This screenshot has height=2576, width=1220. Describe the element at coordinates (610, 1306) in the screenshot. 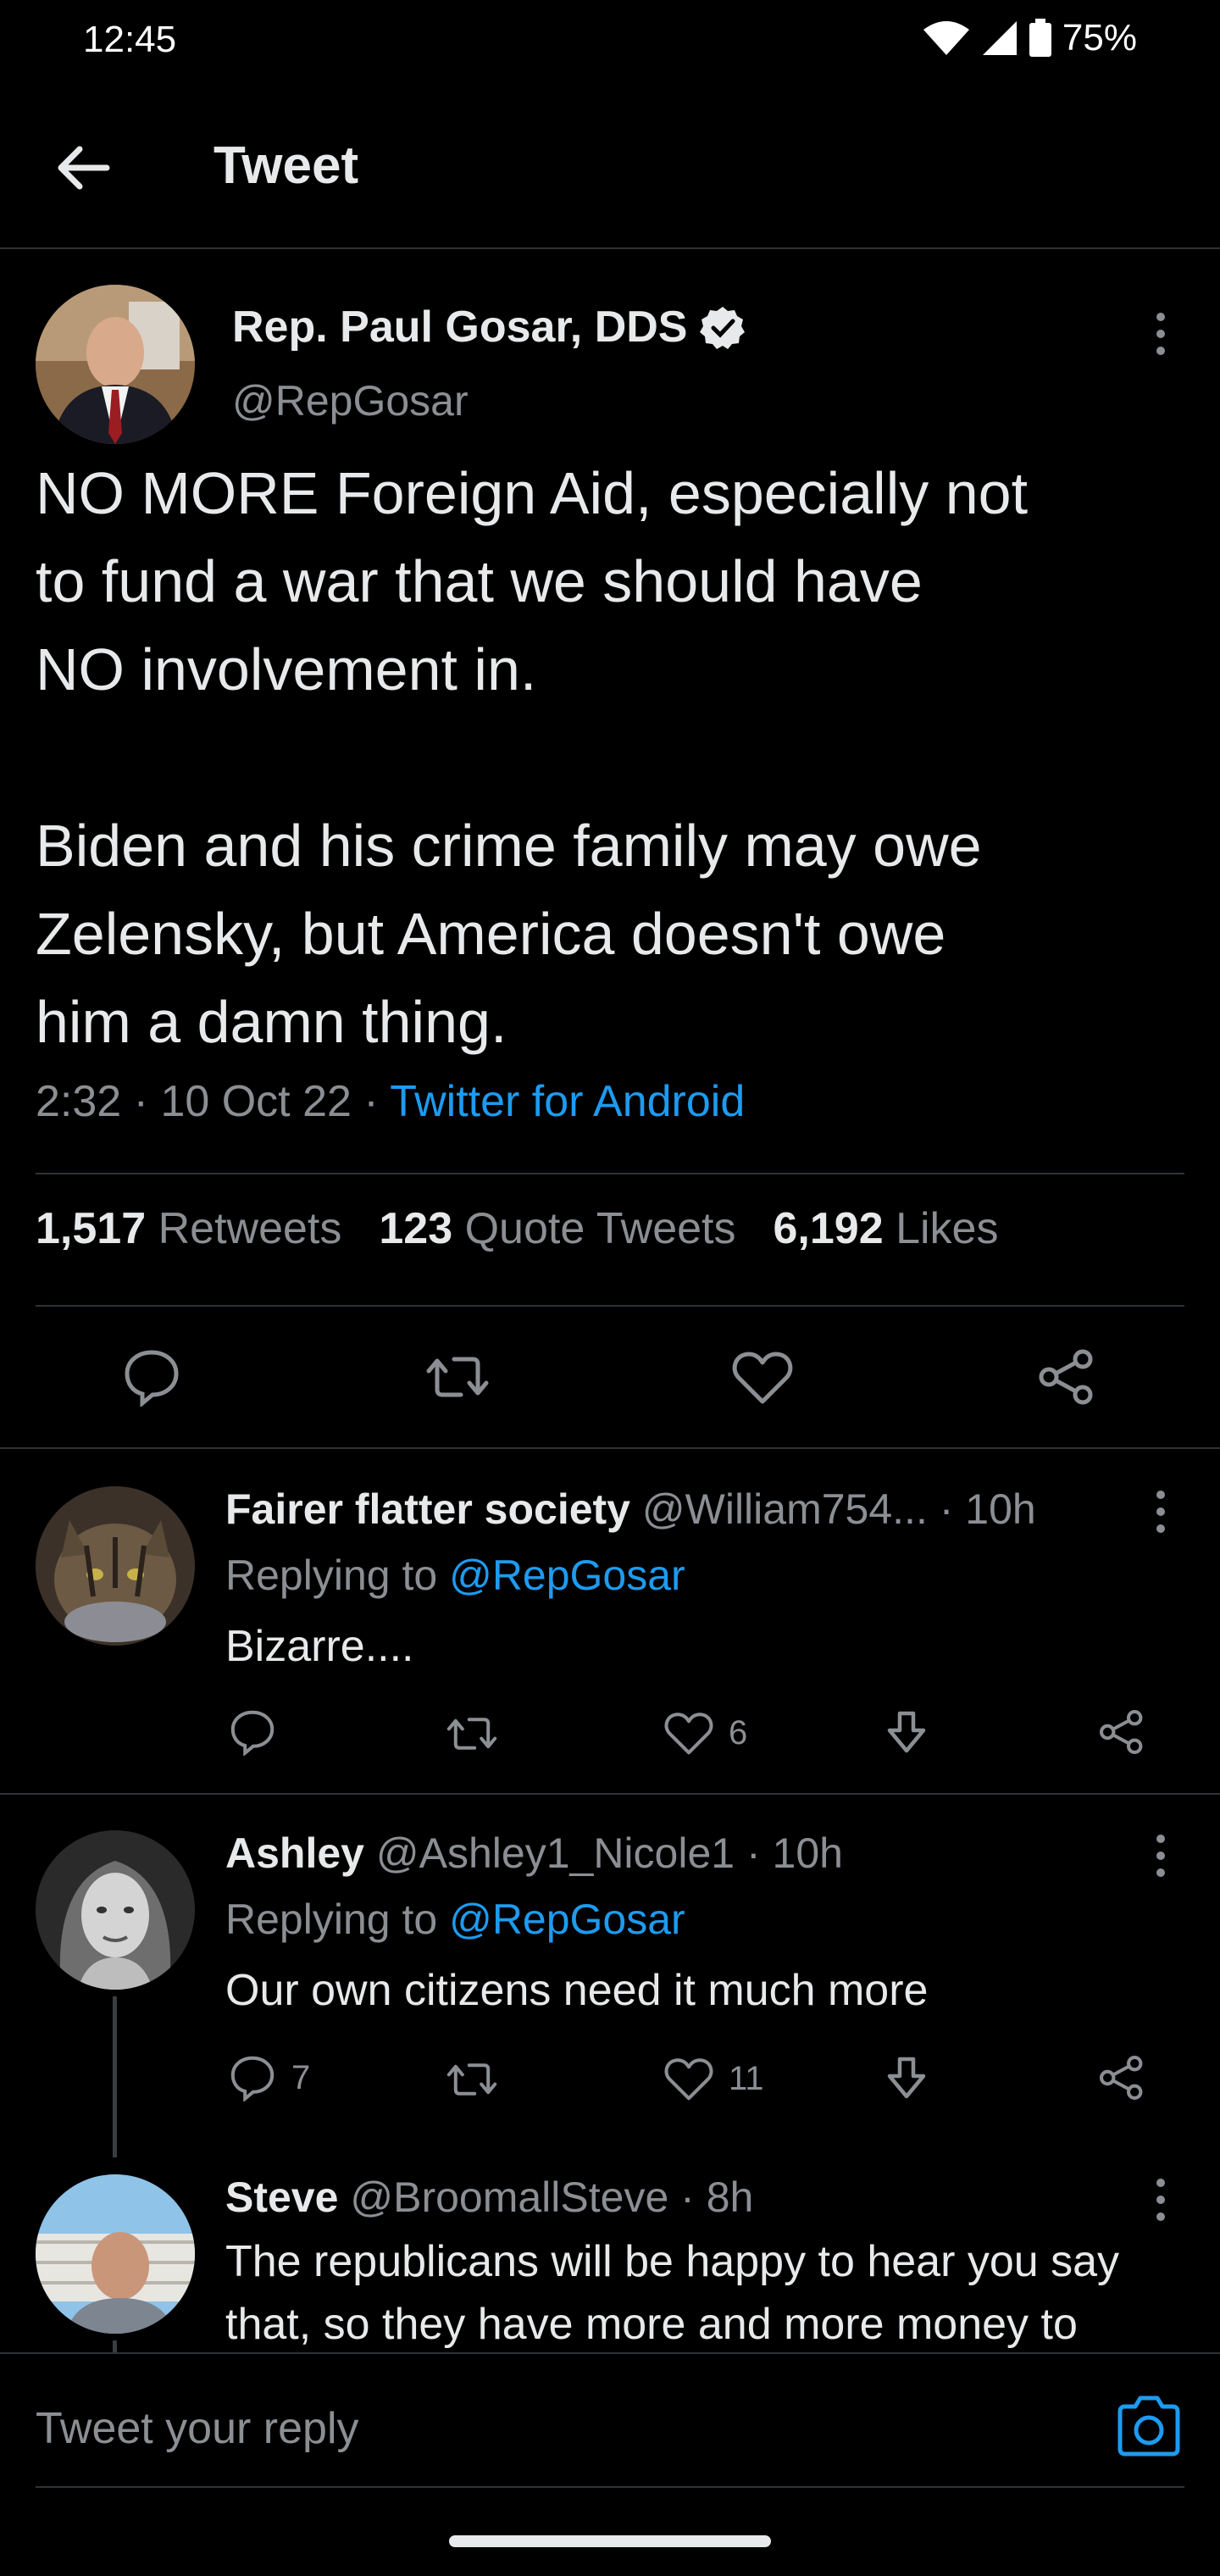

I see `stats-divider` at that location.